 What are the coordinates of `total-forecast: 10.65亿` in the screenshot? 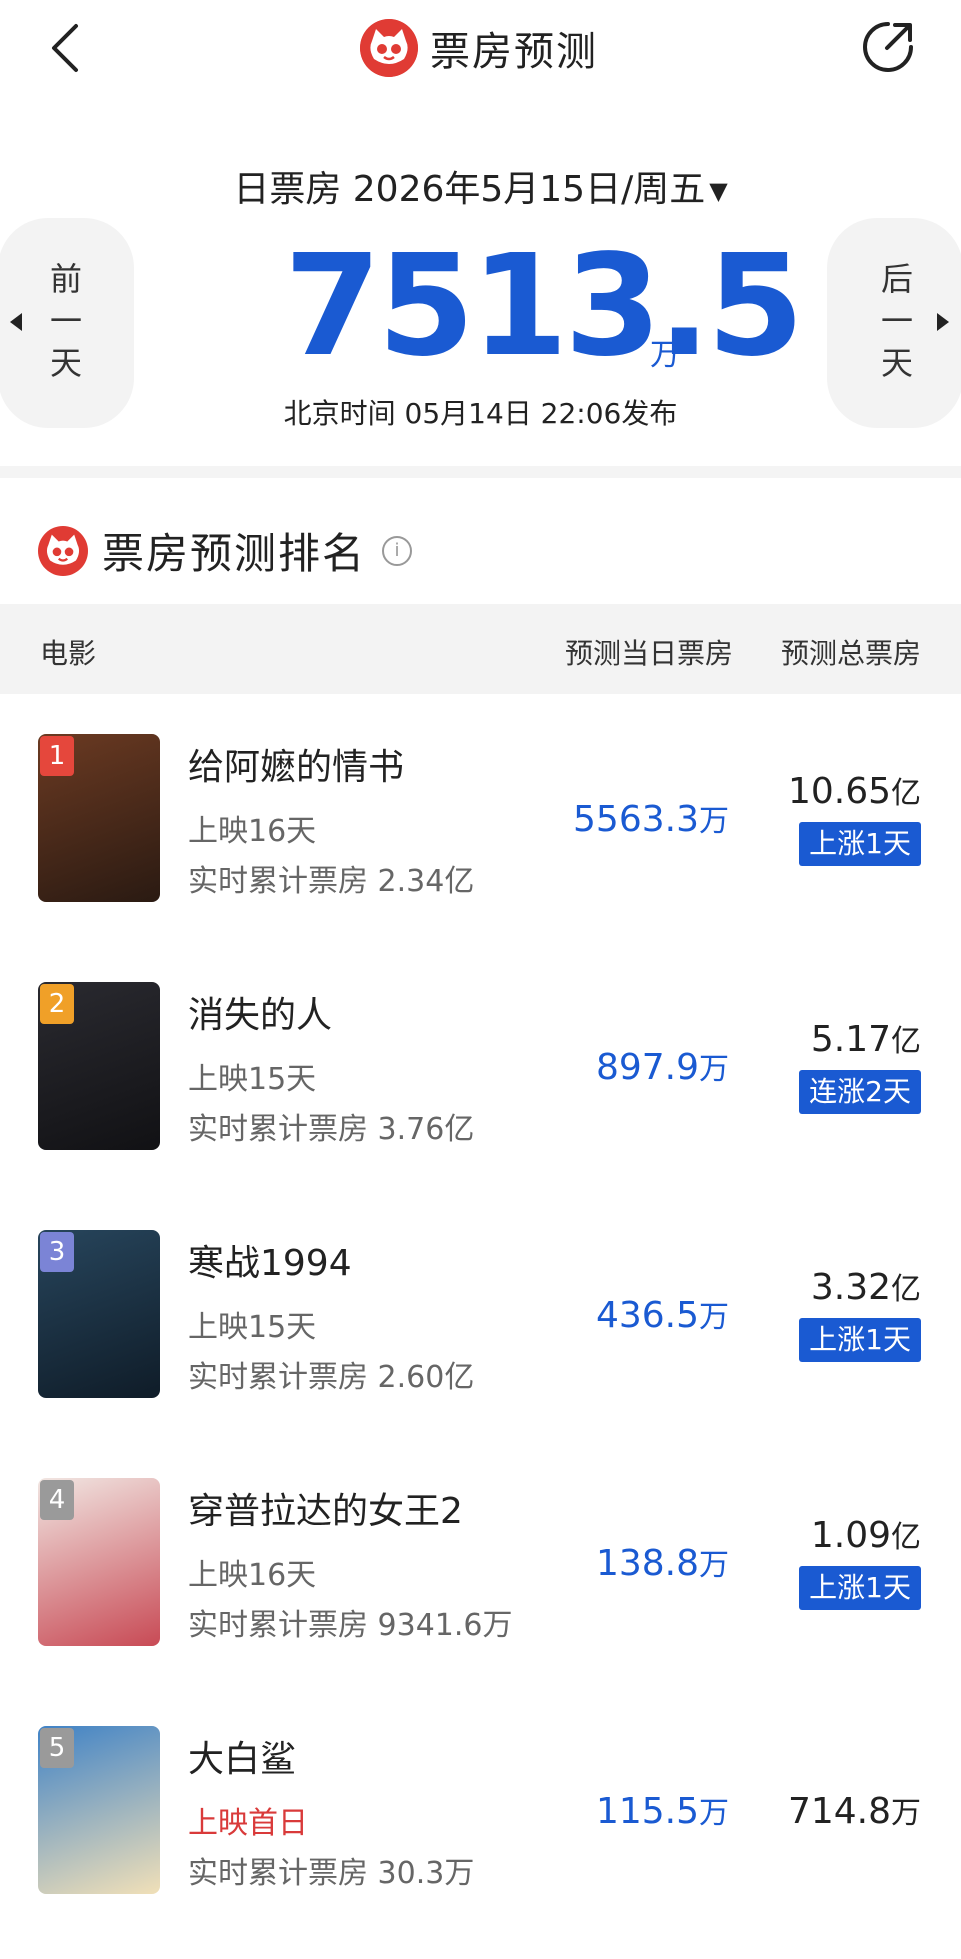 It's located at (854, 790).